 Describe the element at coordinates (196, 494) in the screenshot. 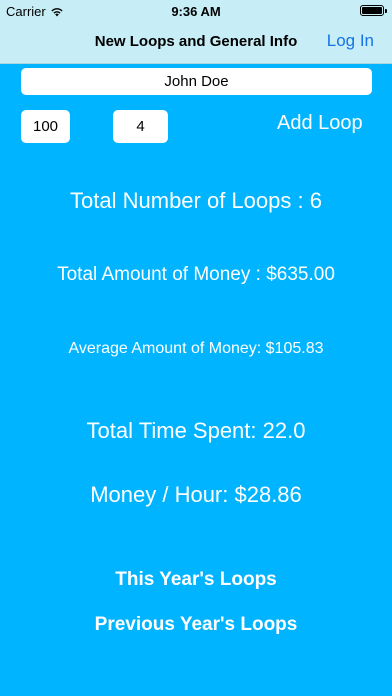

I see `money-per-hour-label: Money / Hour: $28.86` at that location.